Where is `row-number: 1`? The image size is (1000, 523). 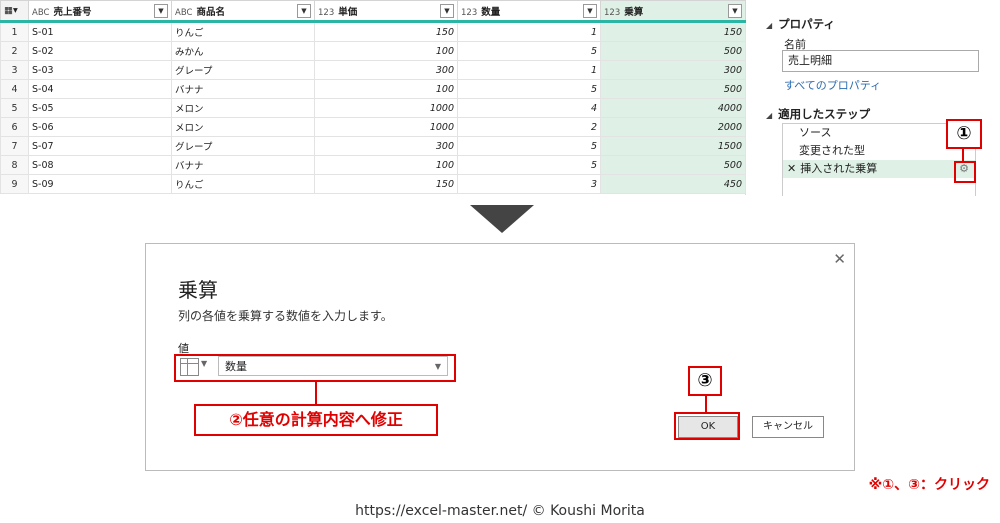
row-number: 1 is located at coordinates (14, 31).